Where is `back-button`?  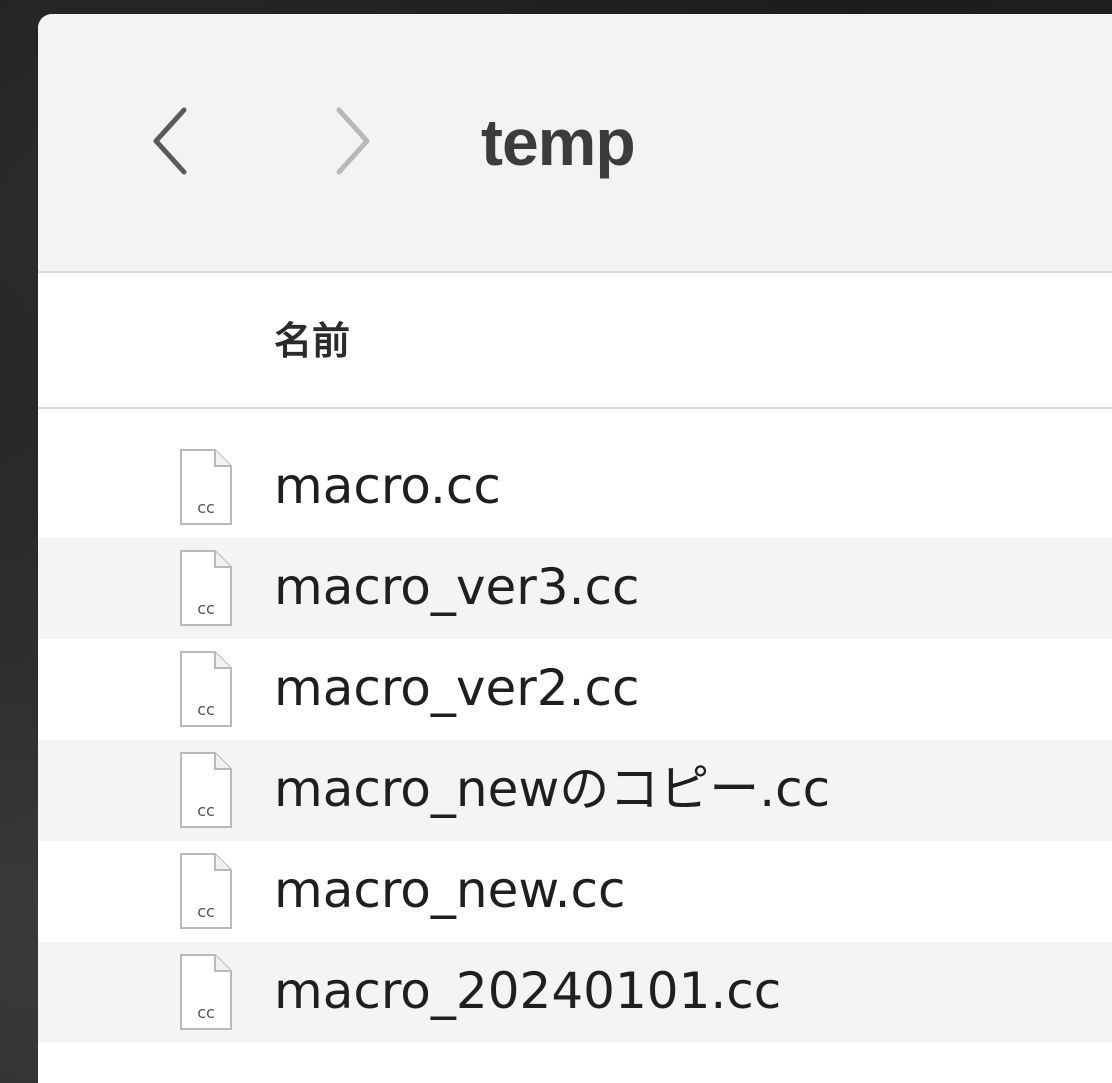 back-button is located at coordinates (170, 141).